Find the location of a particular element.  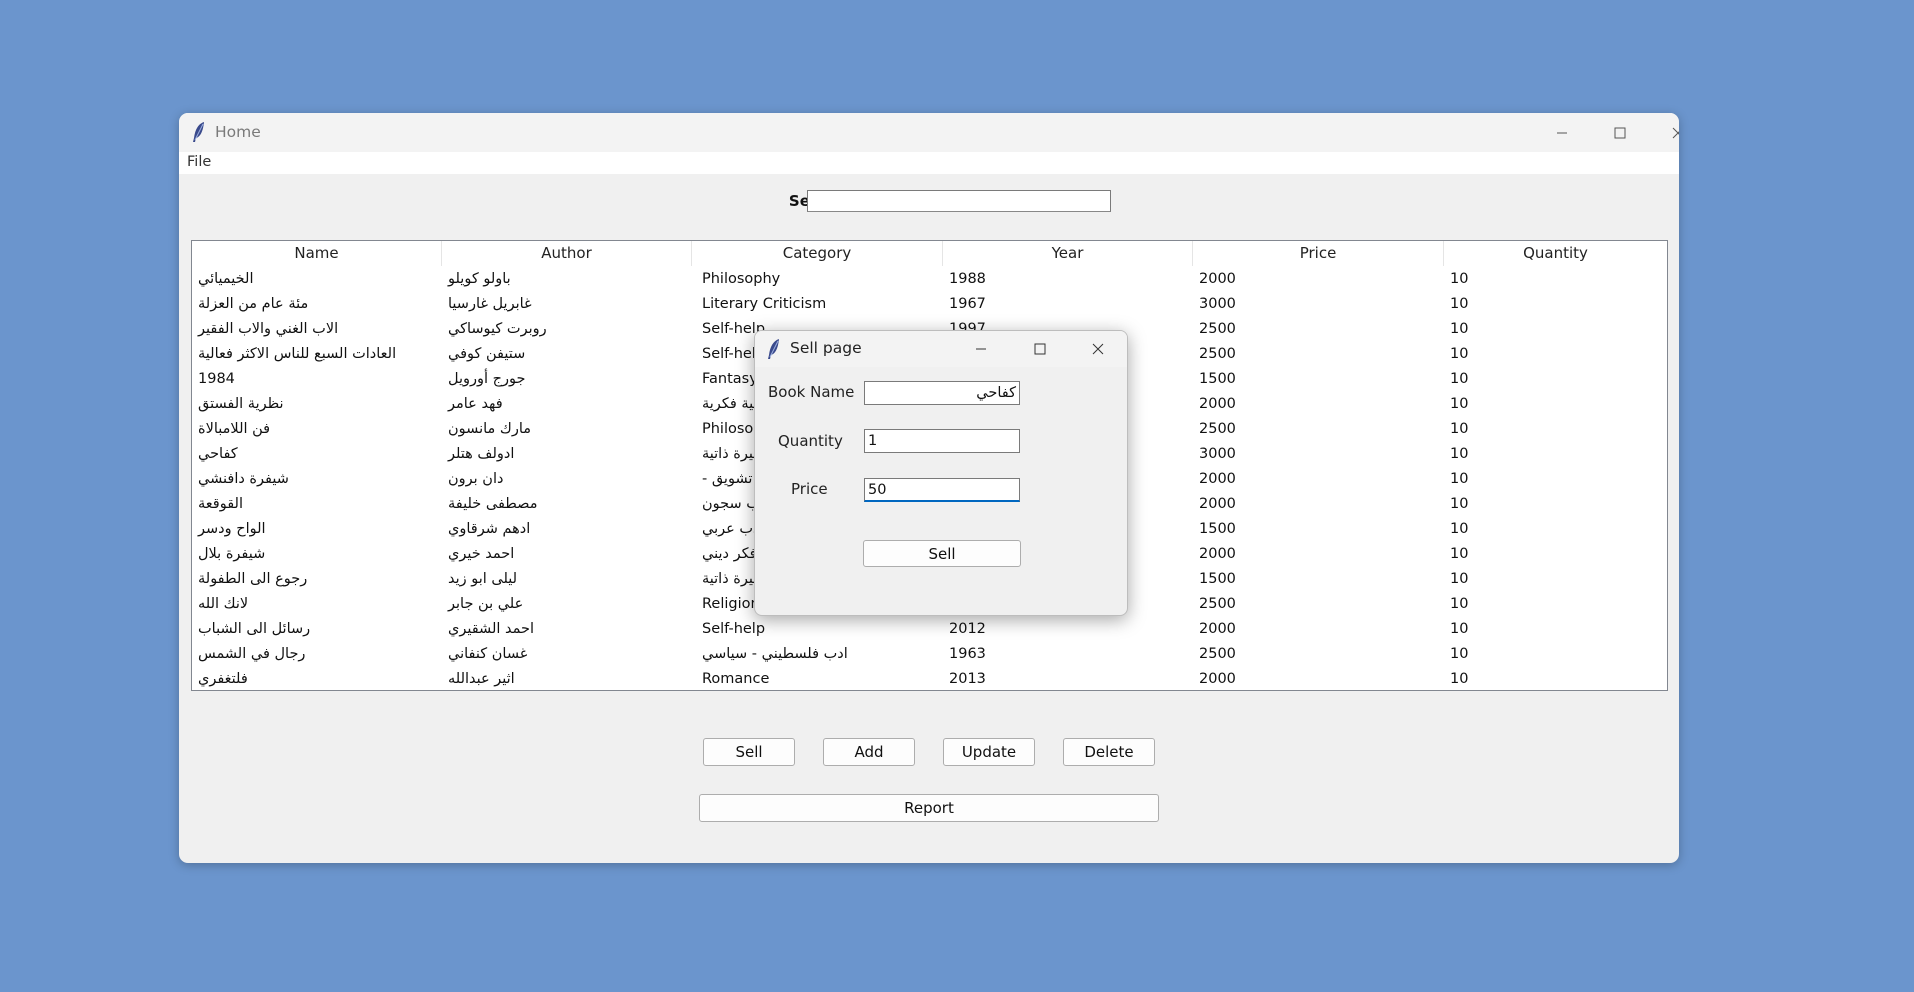

price-input: 50 is located at coordinates (942, 490).